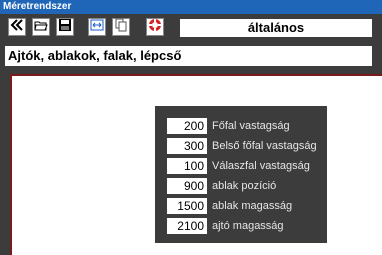 The height and width of the screenshot is (255, 382). I want to click on window-title: Méretrendszer, so click(191, 7).